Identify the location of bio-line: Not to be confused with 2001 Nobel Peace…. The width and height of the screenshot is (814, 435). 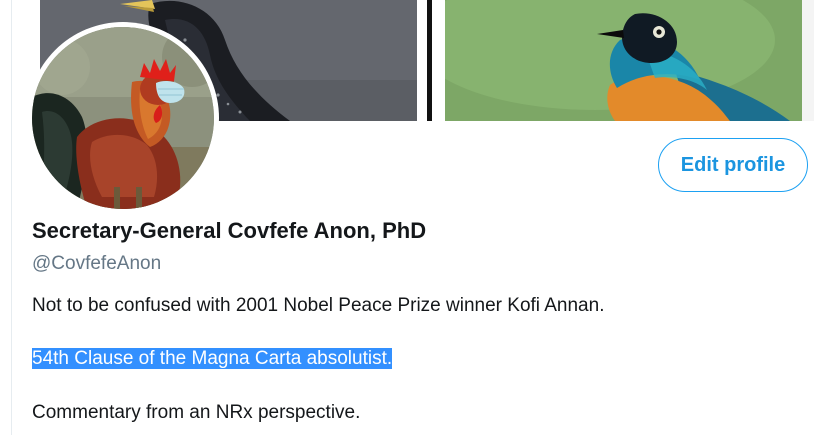
(318, 305).